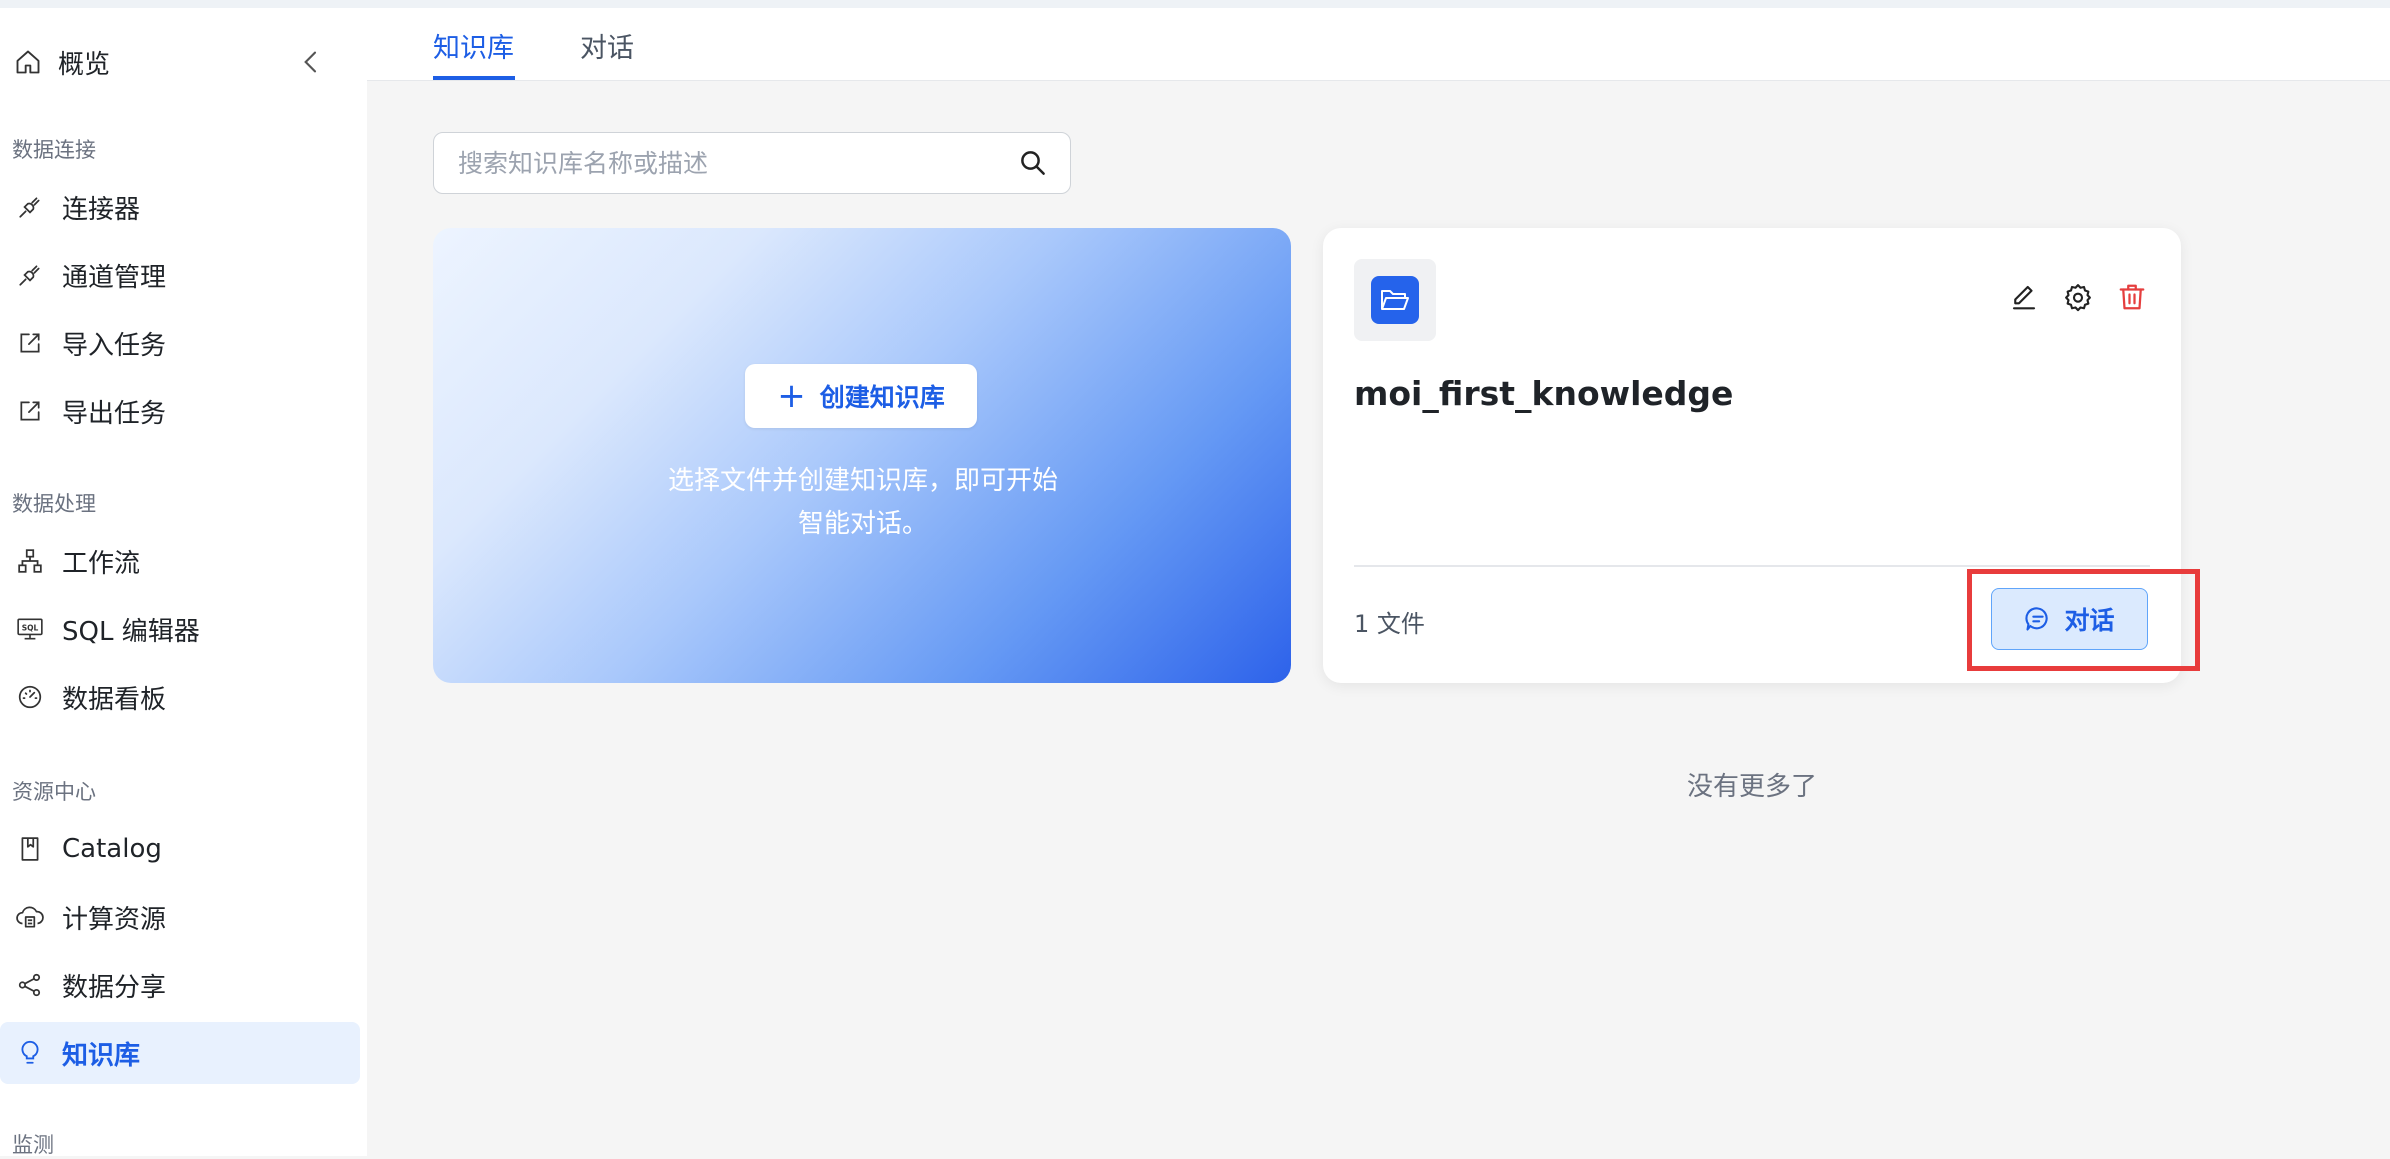 The height and width of the screenshot is (1159, 2390). What do you see at coordinates (30, 697) in the screenshot?
I see `dashboard-icon` at bounding box center [30, 697].